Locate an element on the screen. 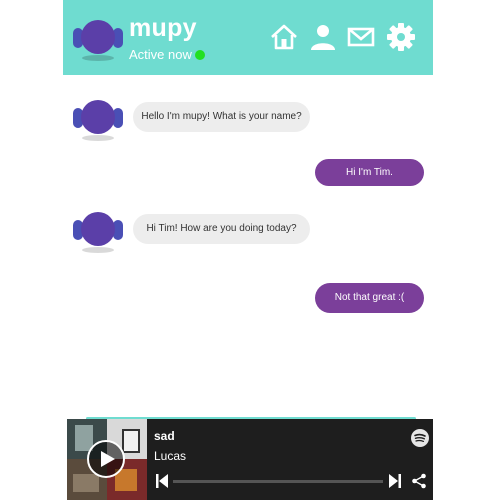 The height and width of the screenshot is (500, 500). chat-header: mupy Active now is located at coordinates (248, 37).